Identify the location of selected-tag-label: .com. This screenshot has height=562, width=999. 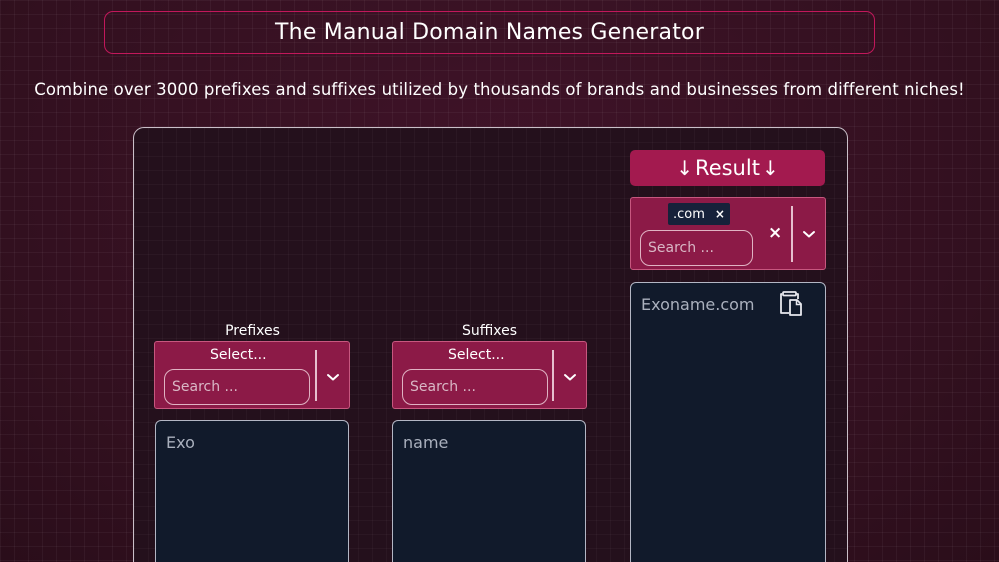
(689, 214).